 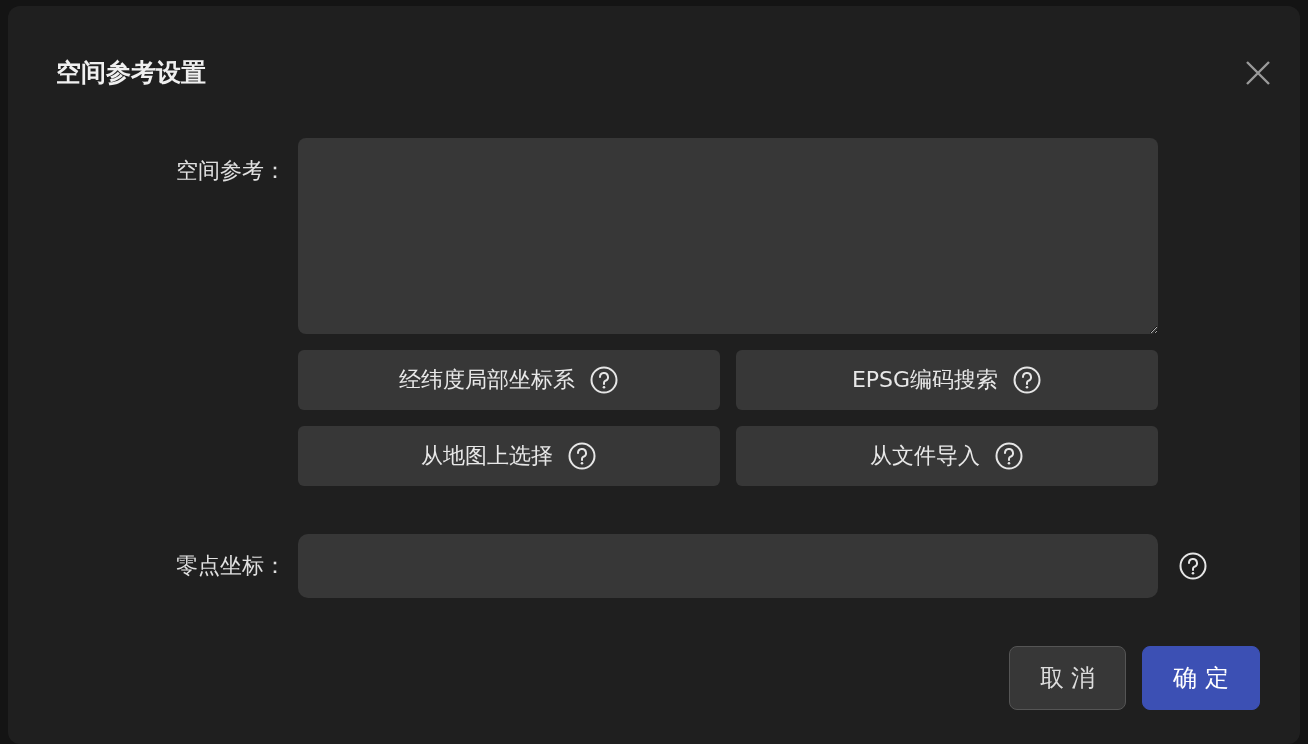 What do you see at coordinates (231, 566) in the screenshot?
I see `field-label: 零点坐标：` at bounding box center [231, 566].